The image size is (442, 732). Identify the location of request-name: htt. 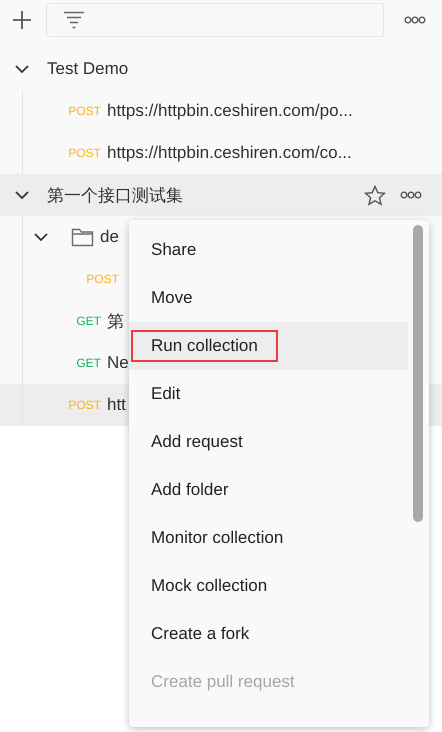
(116, 405).